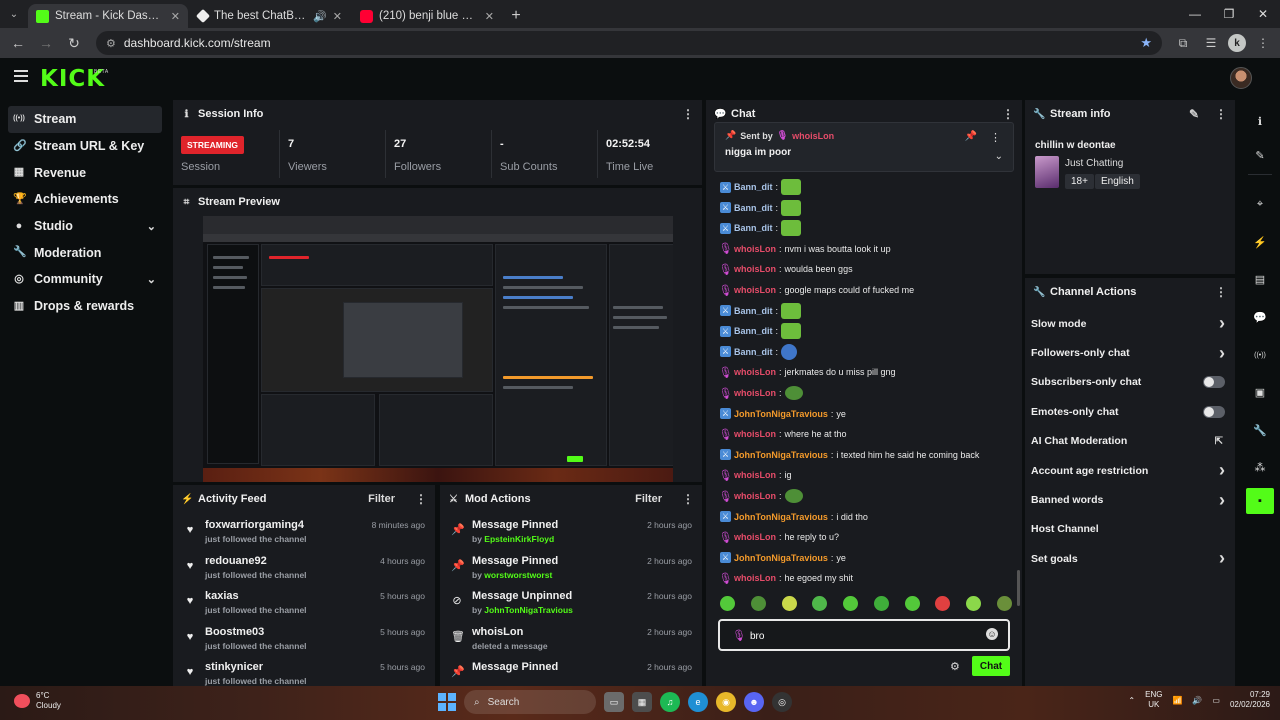 Image resolution: width=1280 pixels, height=720 pixels. Describe the element at coordinates (955, 666) in the screenshot. I see `chat-settings-icon: ⚙` at that location.